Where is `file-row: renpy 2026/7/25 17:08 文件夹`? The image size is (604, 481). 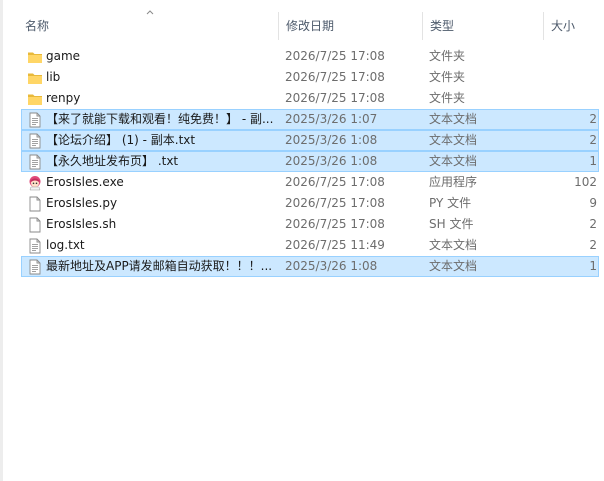
file-row: renpy 2026/7/25 17:08 文件夹 is located at coordinates (310, 98).